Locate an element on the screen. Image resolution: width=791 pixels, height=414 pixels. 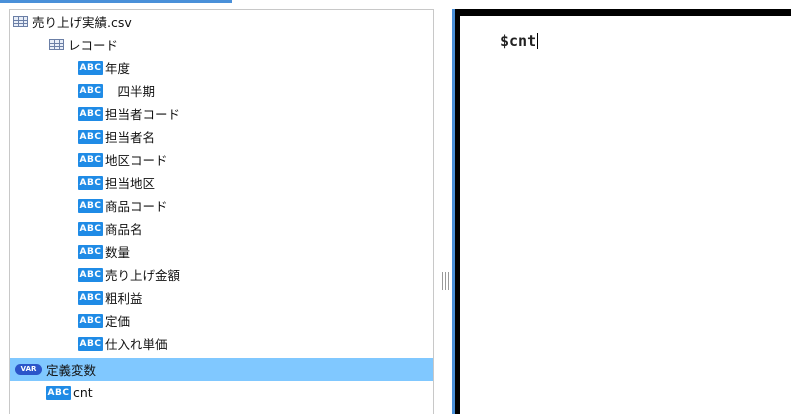
tree-field-label: cnt is located at coordinates (83, 392).